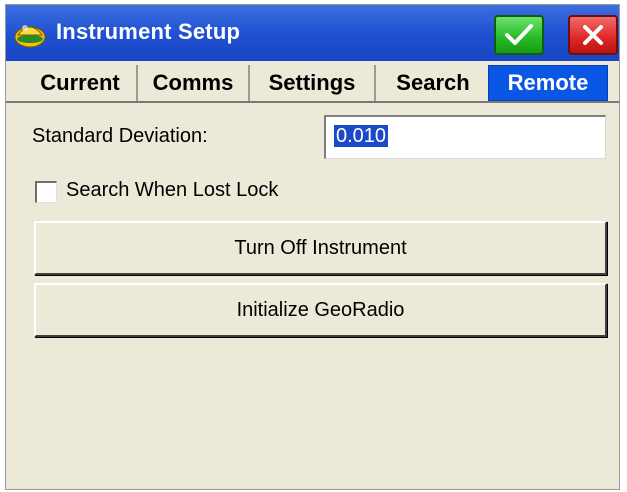  What do you see at coordinates (433, 83) in the screenshot?
I see `tab-search: Search` at bounding box center [433, 83].